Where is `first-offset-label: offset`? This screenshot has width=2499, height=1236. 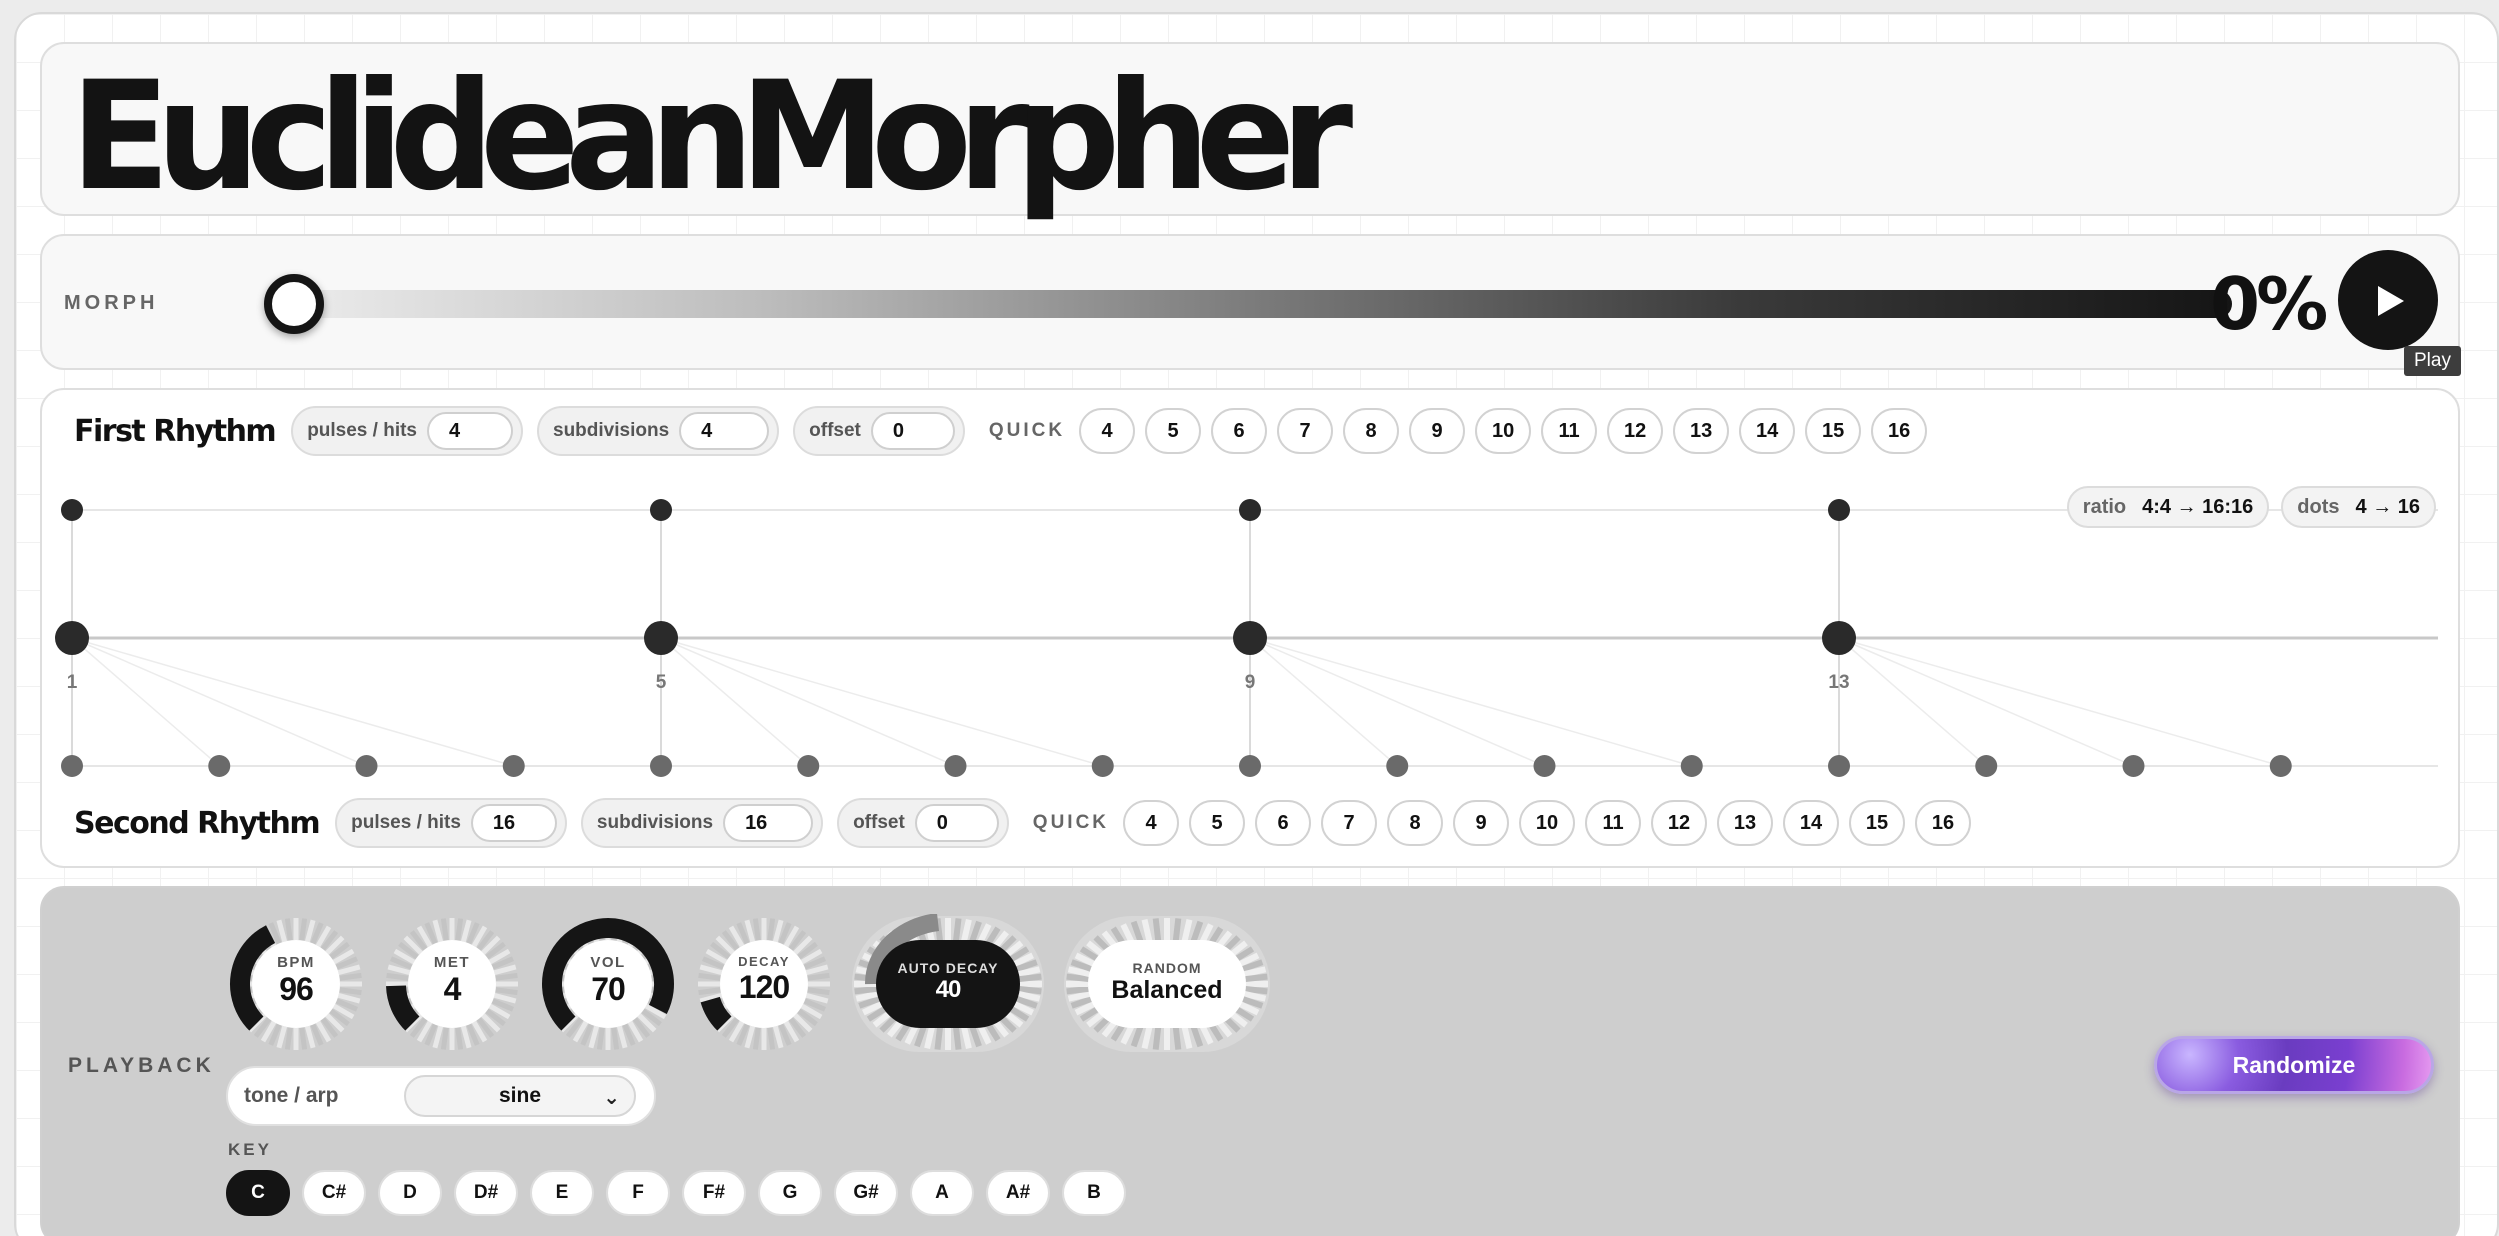 first-offset-label: offset is located at coordinates (835, 430).